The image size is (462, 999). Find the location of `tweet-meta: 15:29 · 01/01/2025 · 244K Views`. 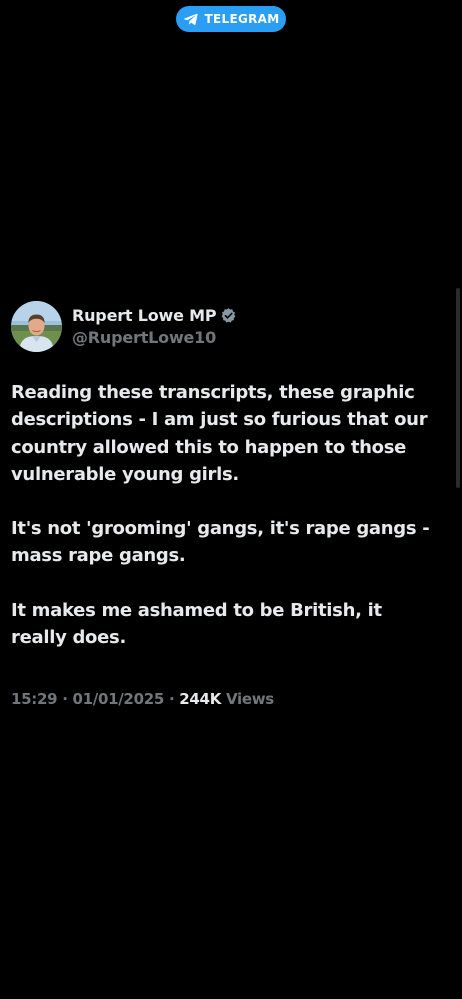

tweet-meta: 15:29 · 01/01/2025 · 244K Views is located at coordinates (226, 699).